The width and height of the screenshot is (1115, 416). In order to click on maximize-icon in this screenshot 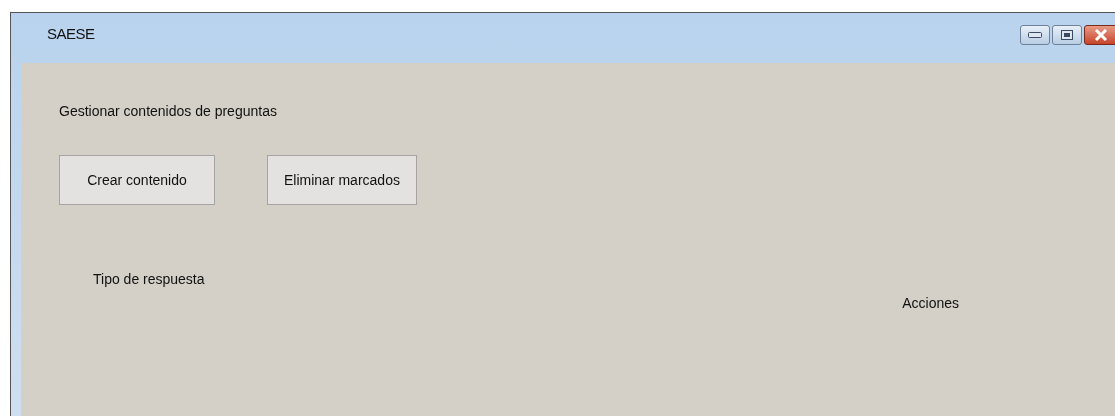, I will do `click(1067, 35)`.